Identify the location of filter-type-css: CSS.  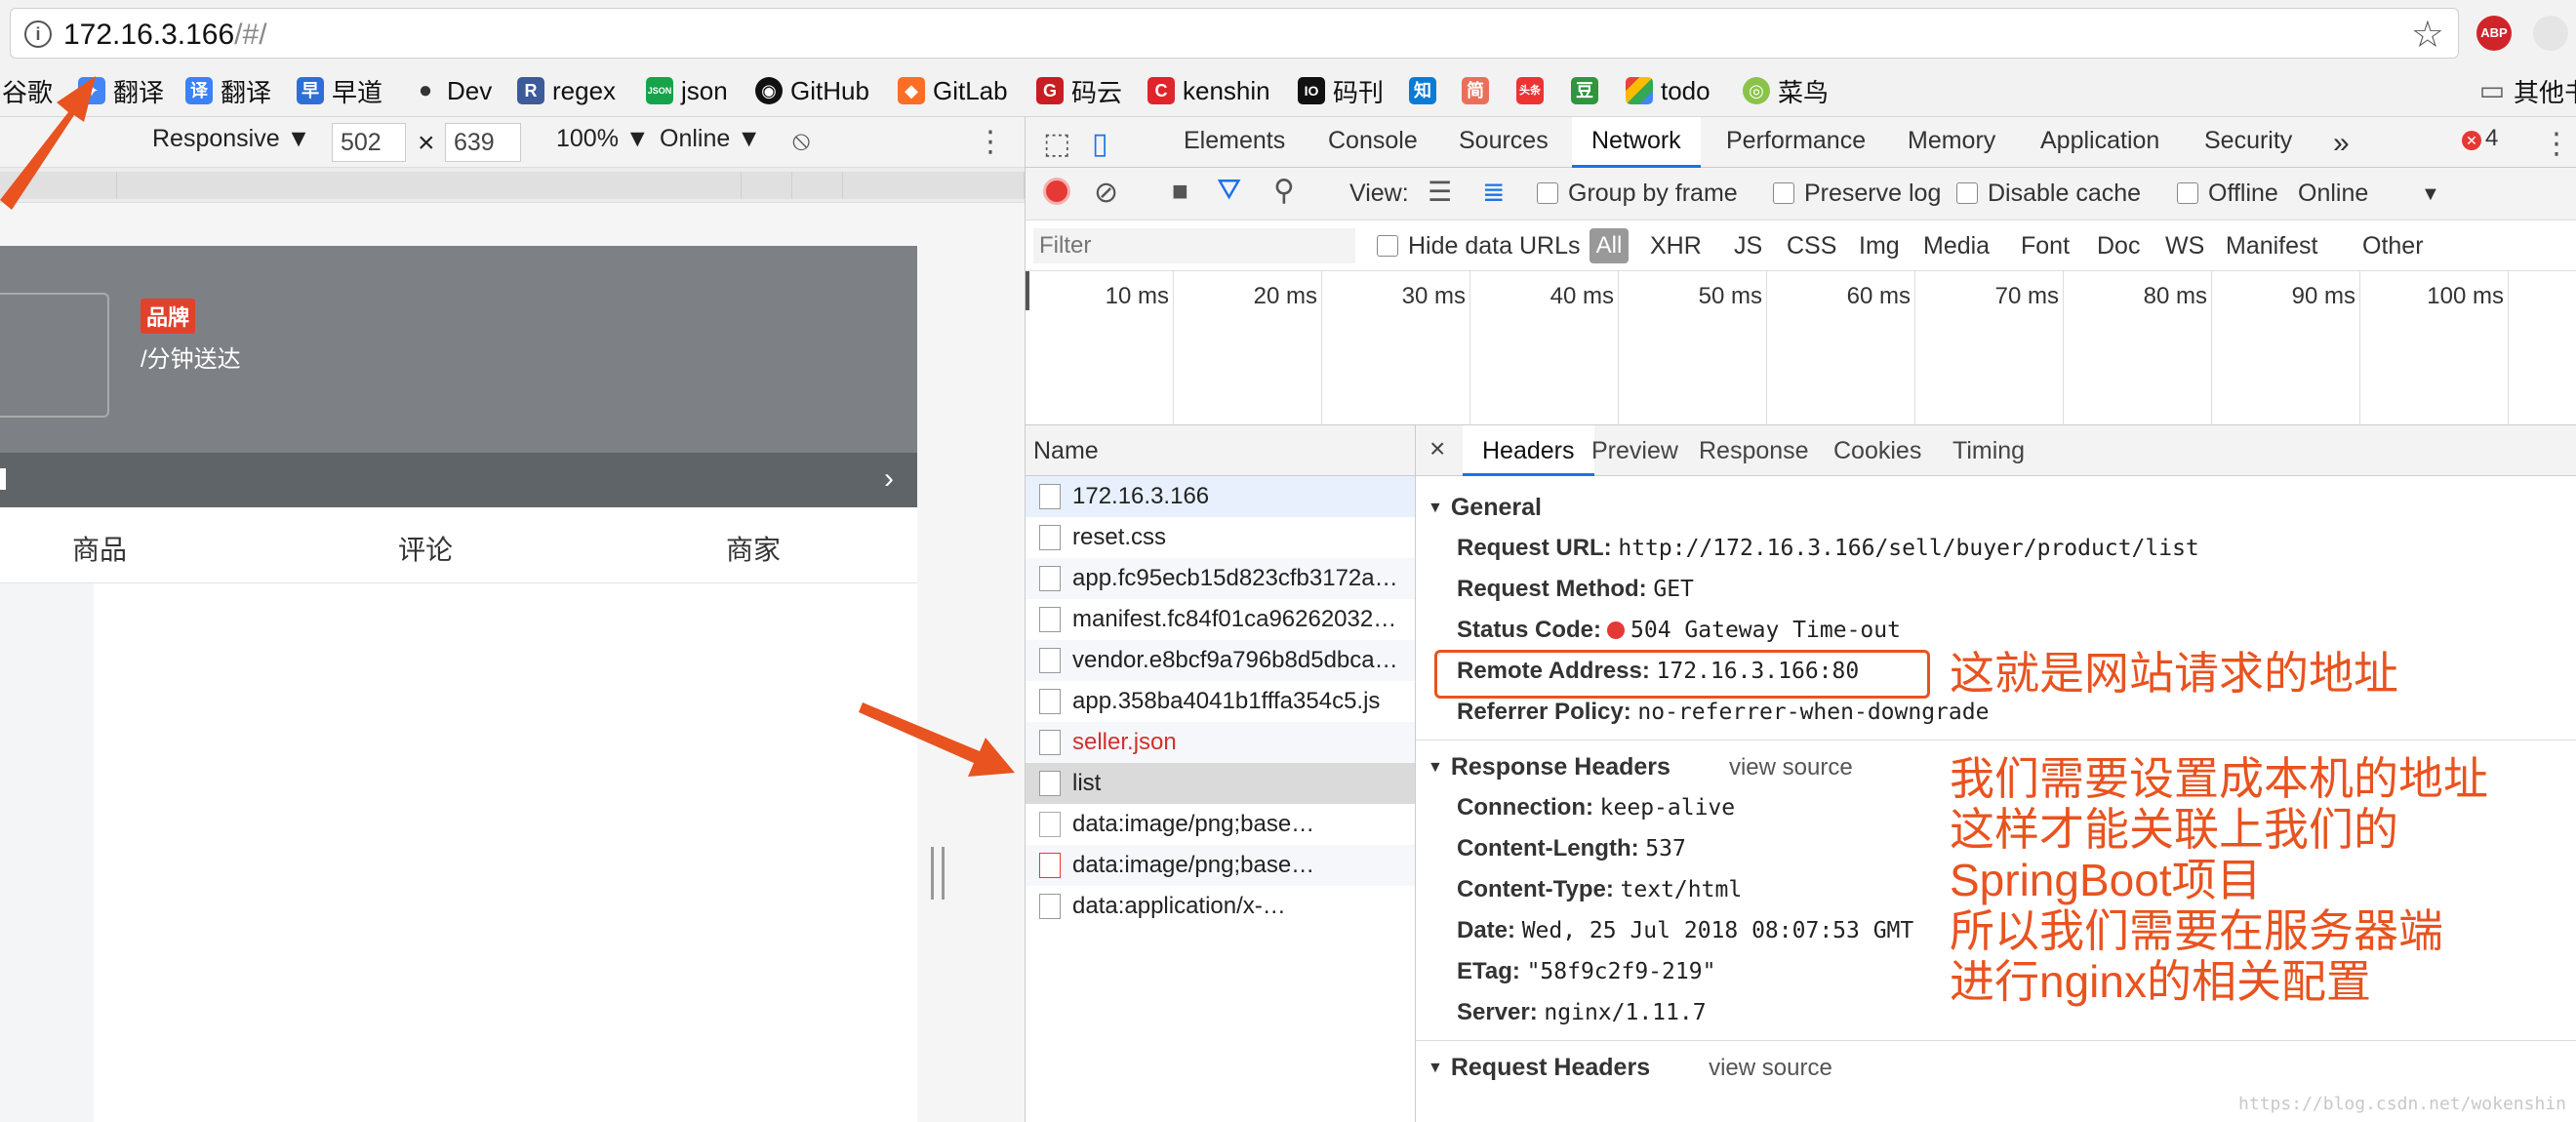
(1811, 246).